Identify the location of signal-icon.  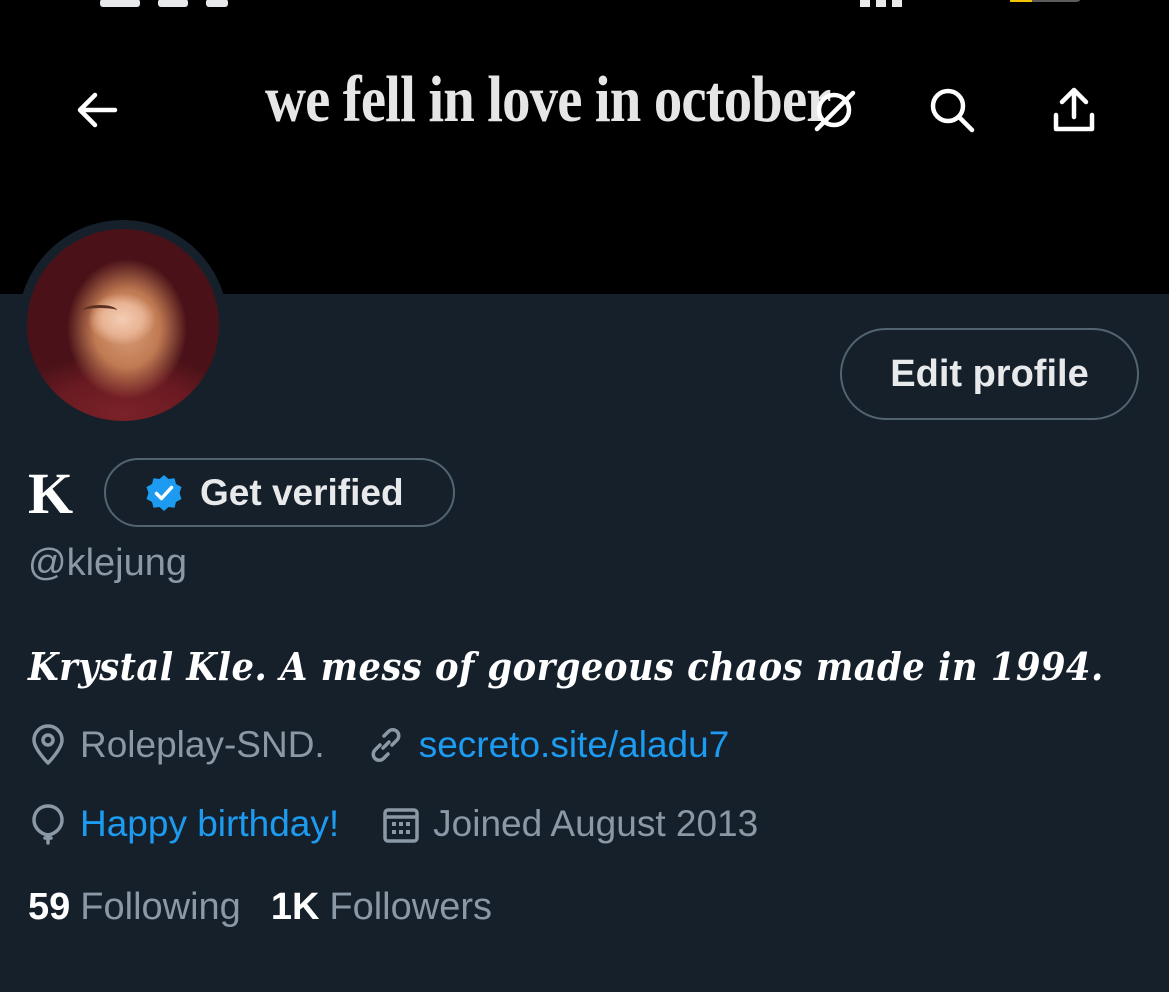
(890, 3).